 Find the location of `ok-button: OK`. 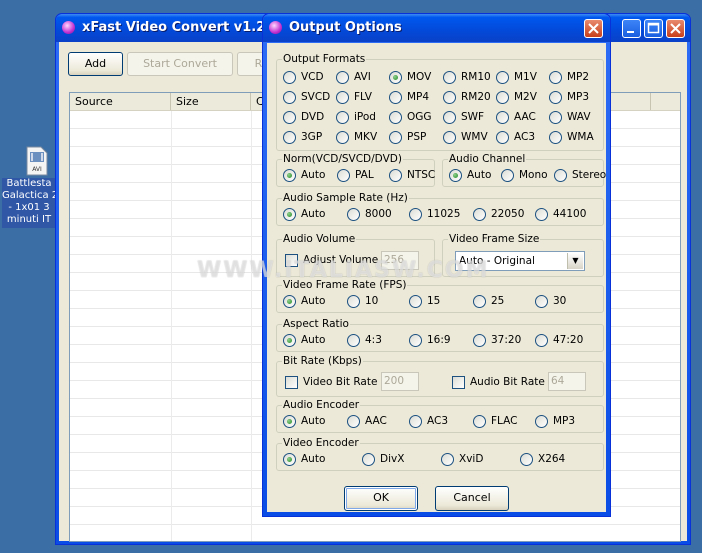

ok-button: OK is located at coordinates (381, 498).